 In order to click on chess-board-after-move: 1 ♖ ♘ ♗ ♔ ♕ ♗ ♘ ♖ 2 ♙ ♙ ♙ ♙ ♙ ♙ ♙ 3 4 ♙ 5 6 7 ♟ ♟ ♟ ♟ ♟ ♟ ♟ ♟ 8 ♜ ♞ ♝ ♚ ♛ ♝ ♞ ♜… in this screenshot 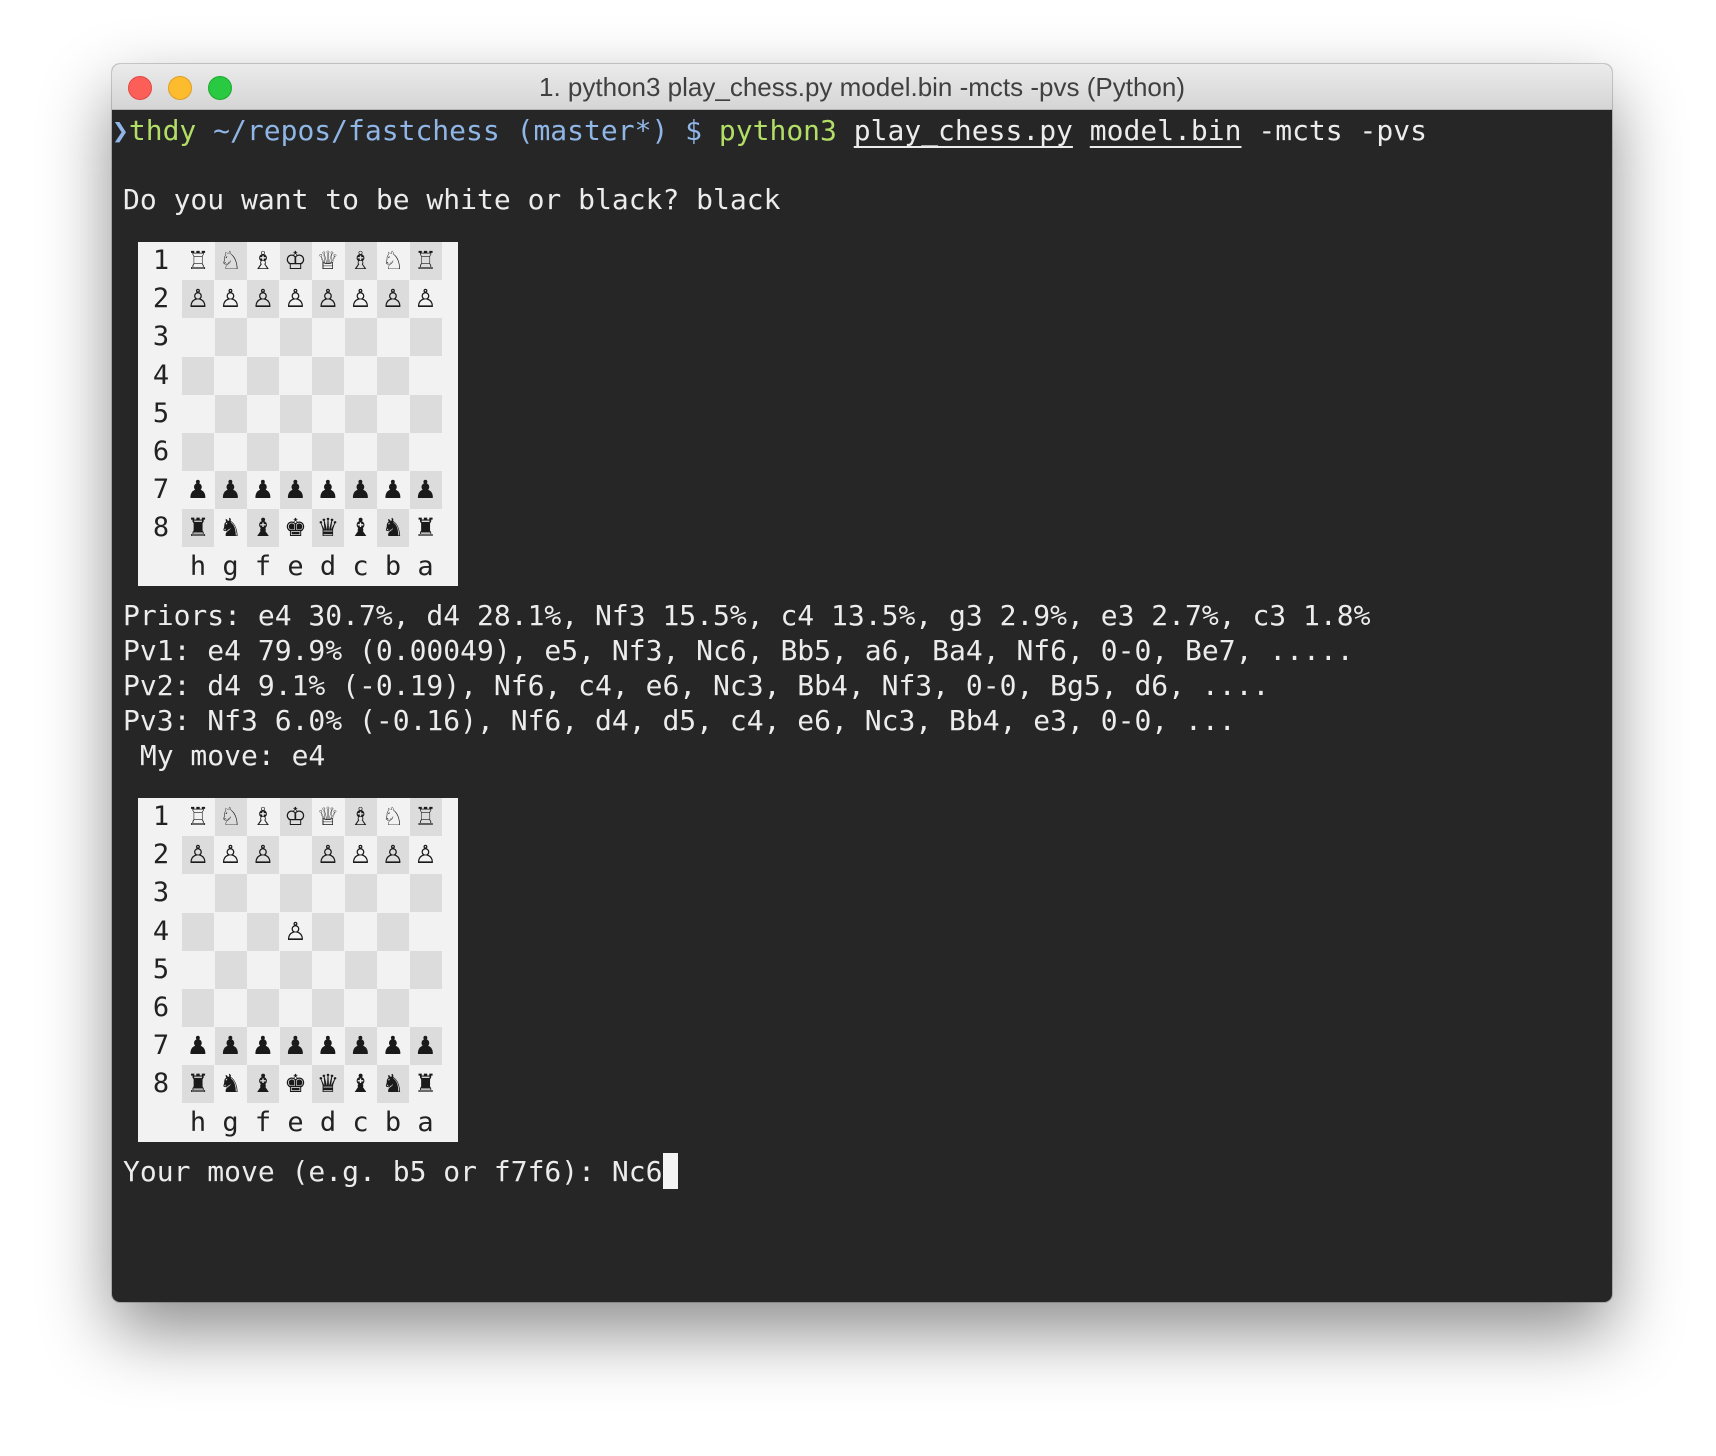, I will do `click(298, 970)`.